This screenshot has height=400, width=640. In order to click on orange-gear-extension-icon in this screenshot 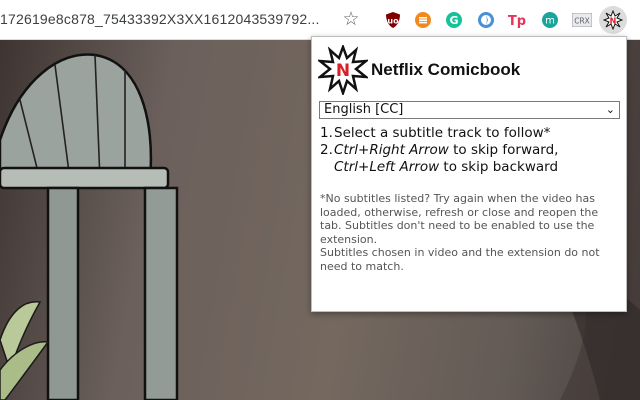, I will do `click(423, 20)`.